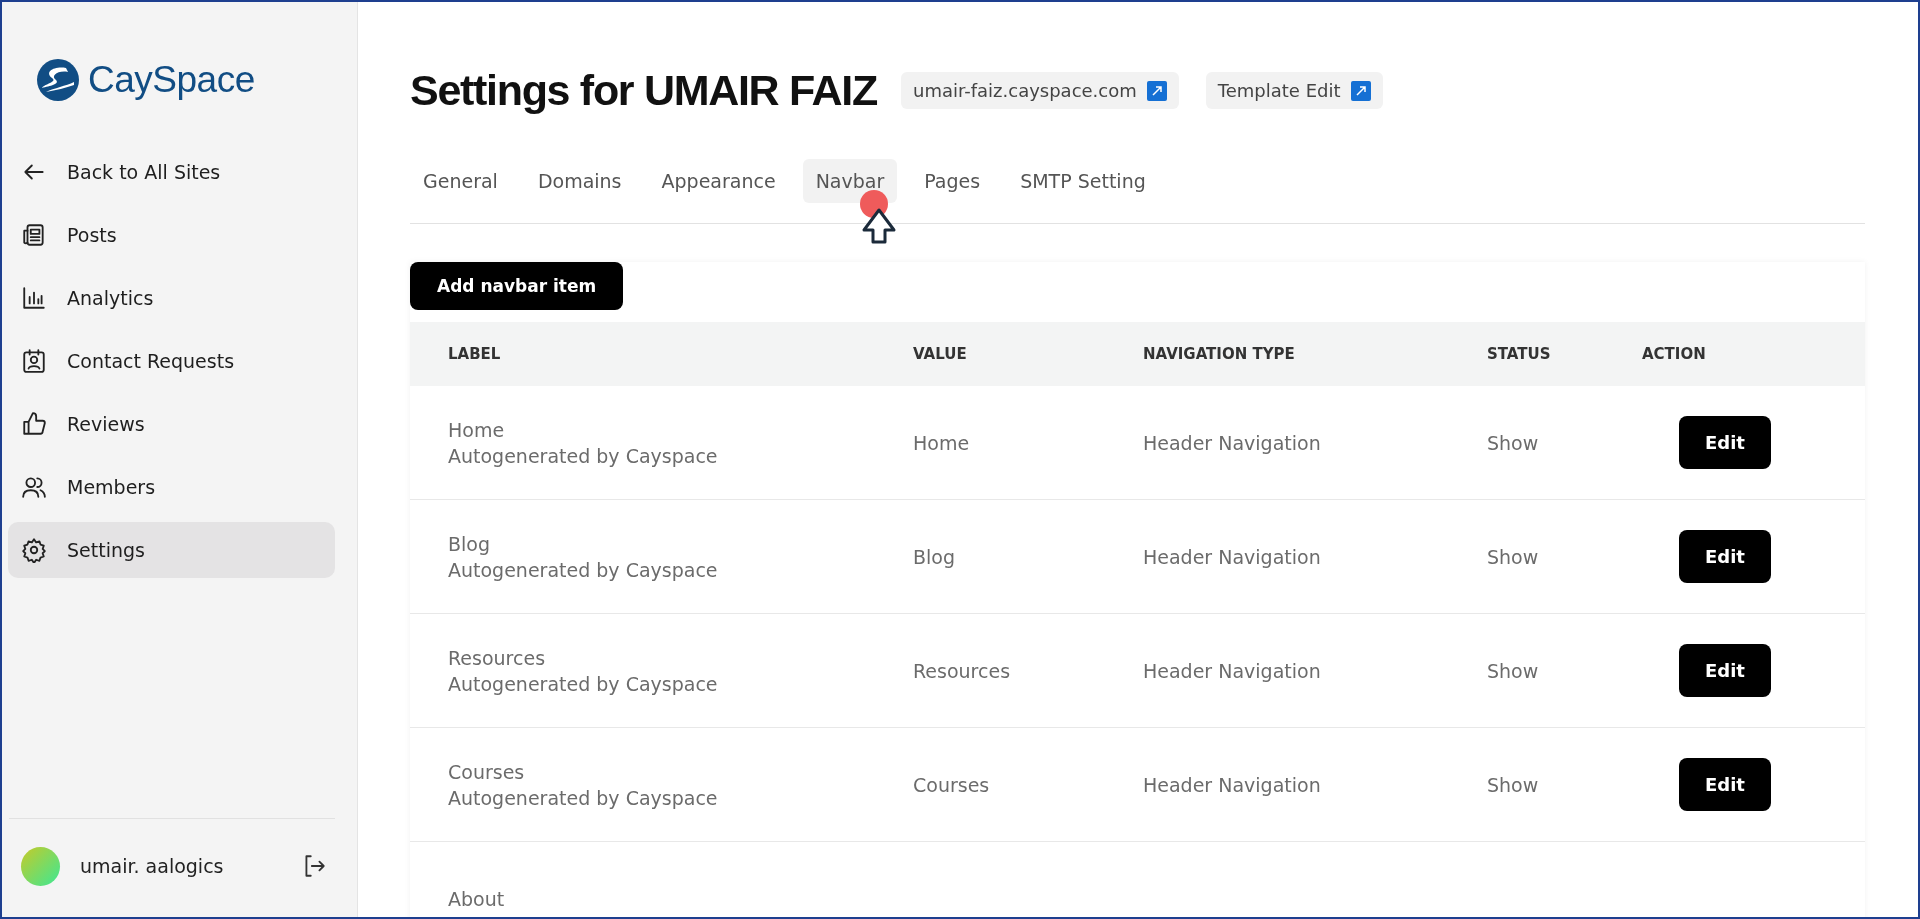  What do you see at coordinates (171, 424) in the screenshot?
I see `sidebar-item: Reviews` at bounding box center [171, 424].